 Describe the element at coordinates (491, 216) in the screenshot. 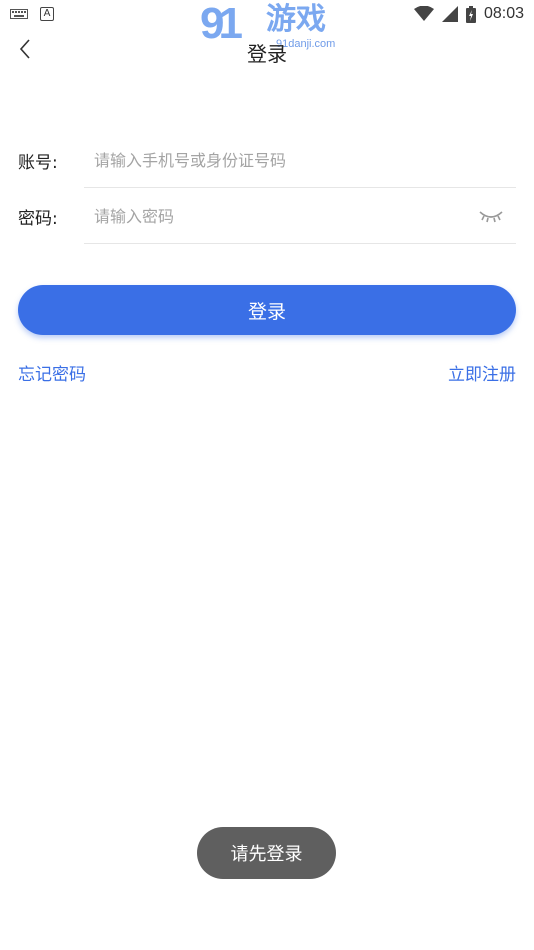

I see `eye-closed-icon` at that location.